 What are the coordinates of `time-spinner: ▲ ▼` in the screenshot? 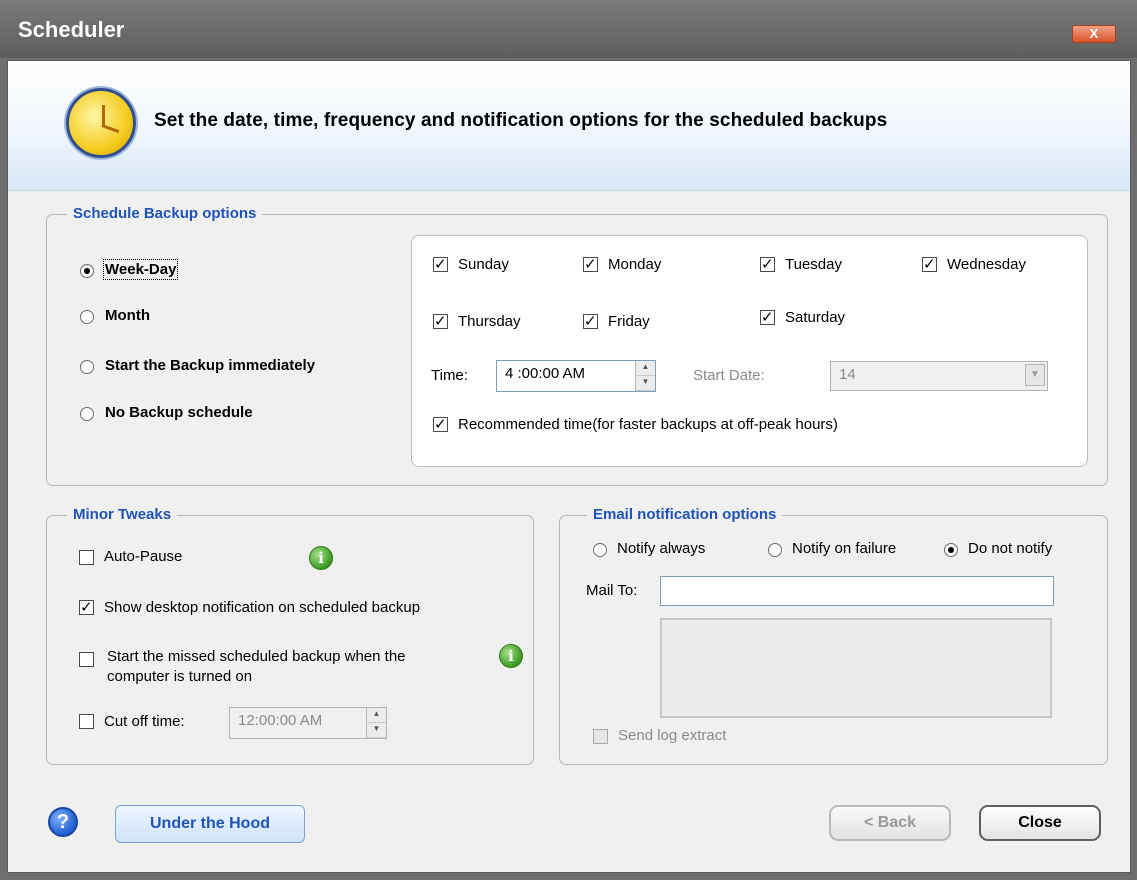 It's located at (645, 376).